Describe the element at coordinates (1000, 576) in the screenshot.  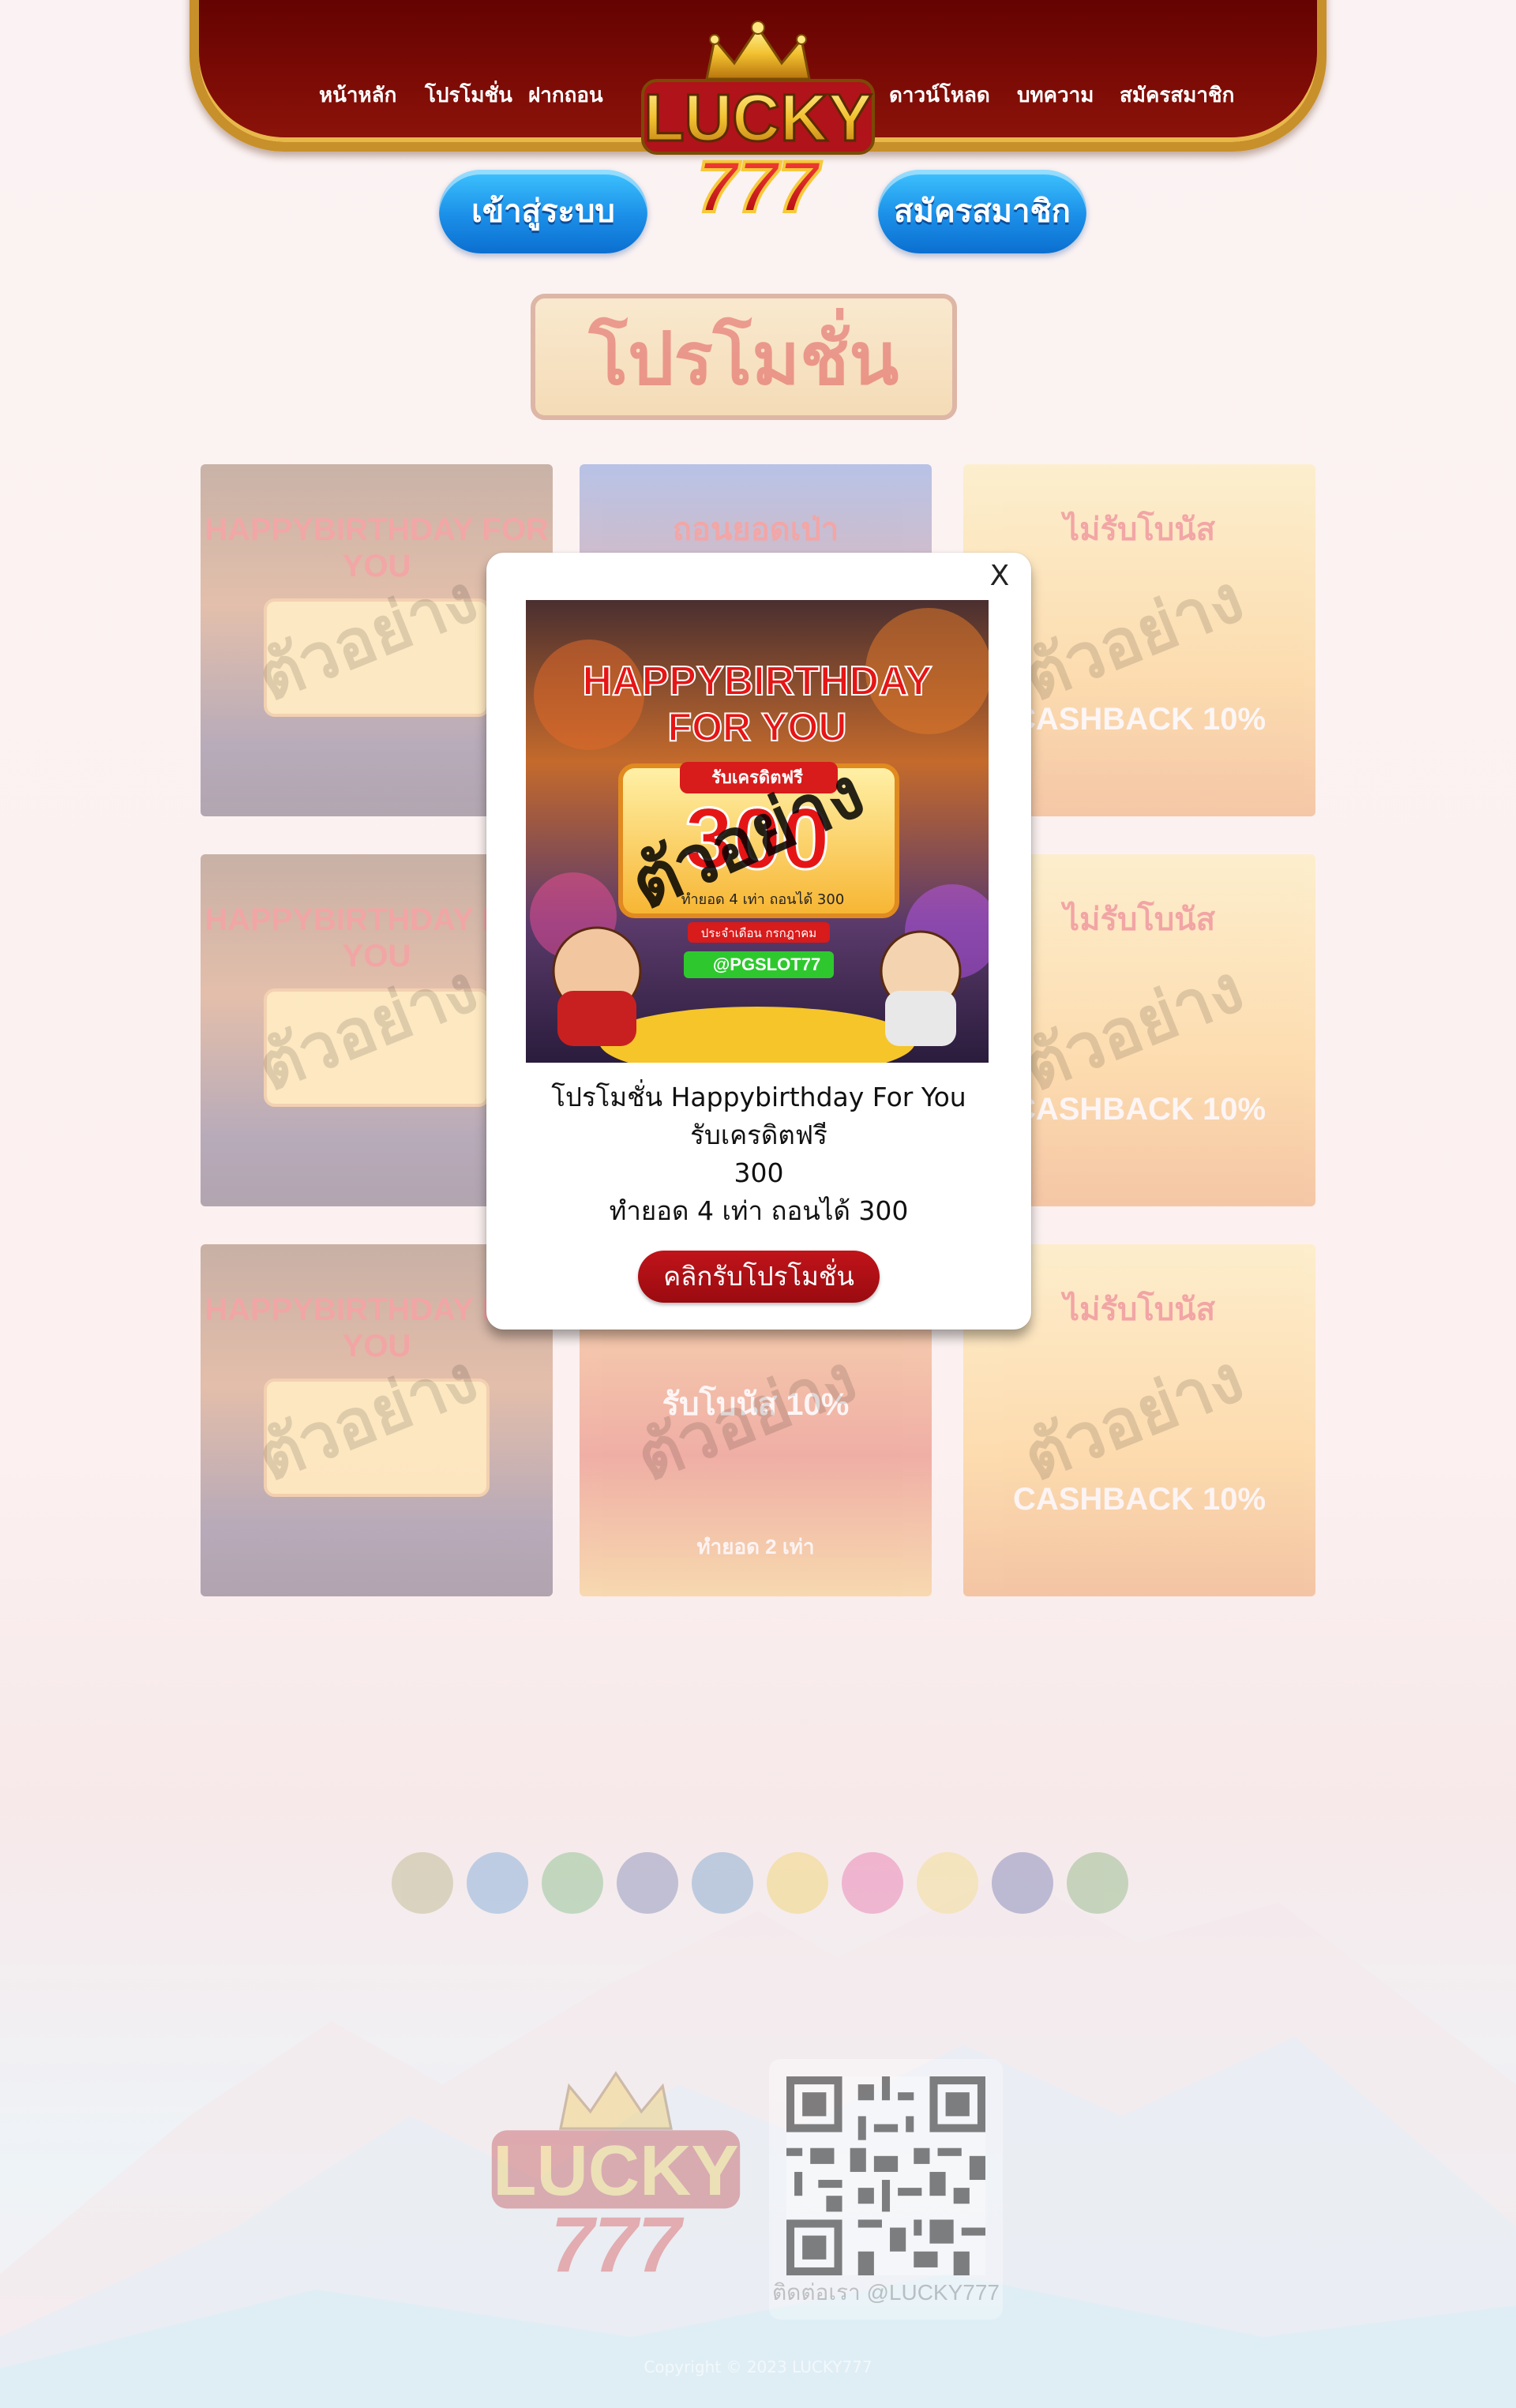
I see `close-icon: X` at that location.